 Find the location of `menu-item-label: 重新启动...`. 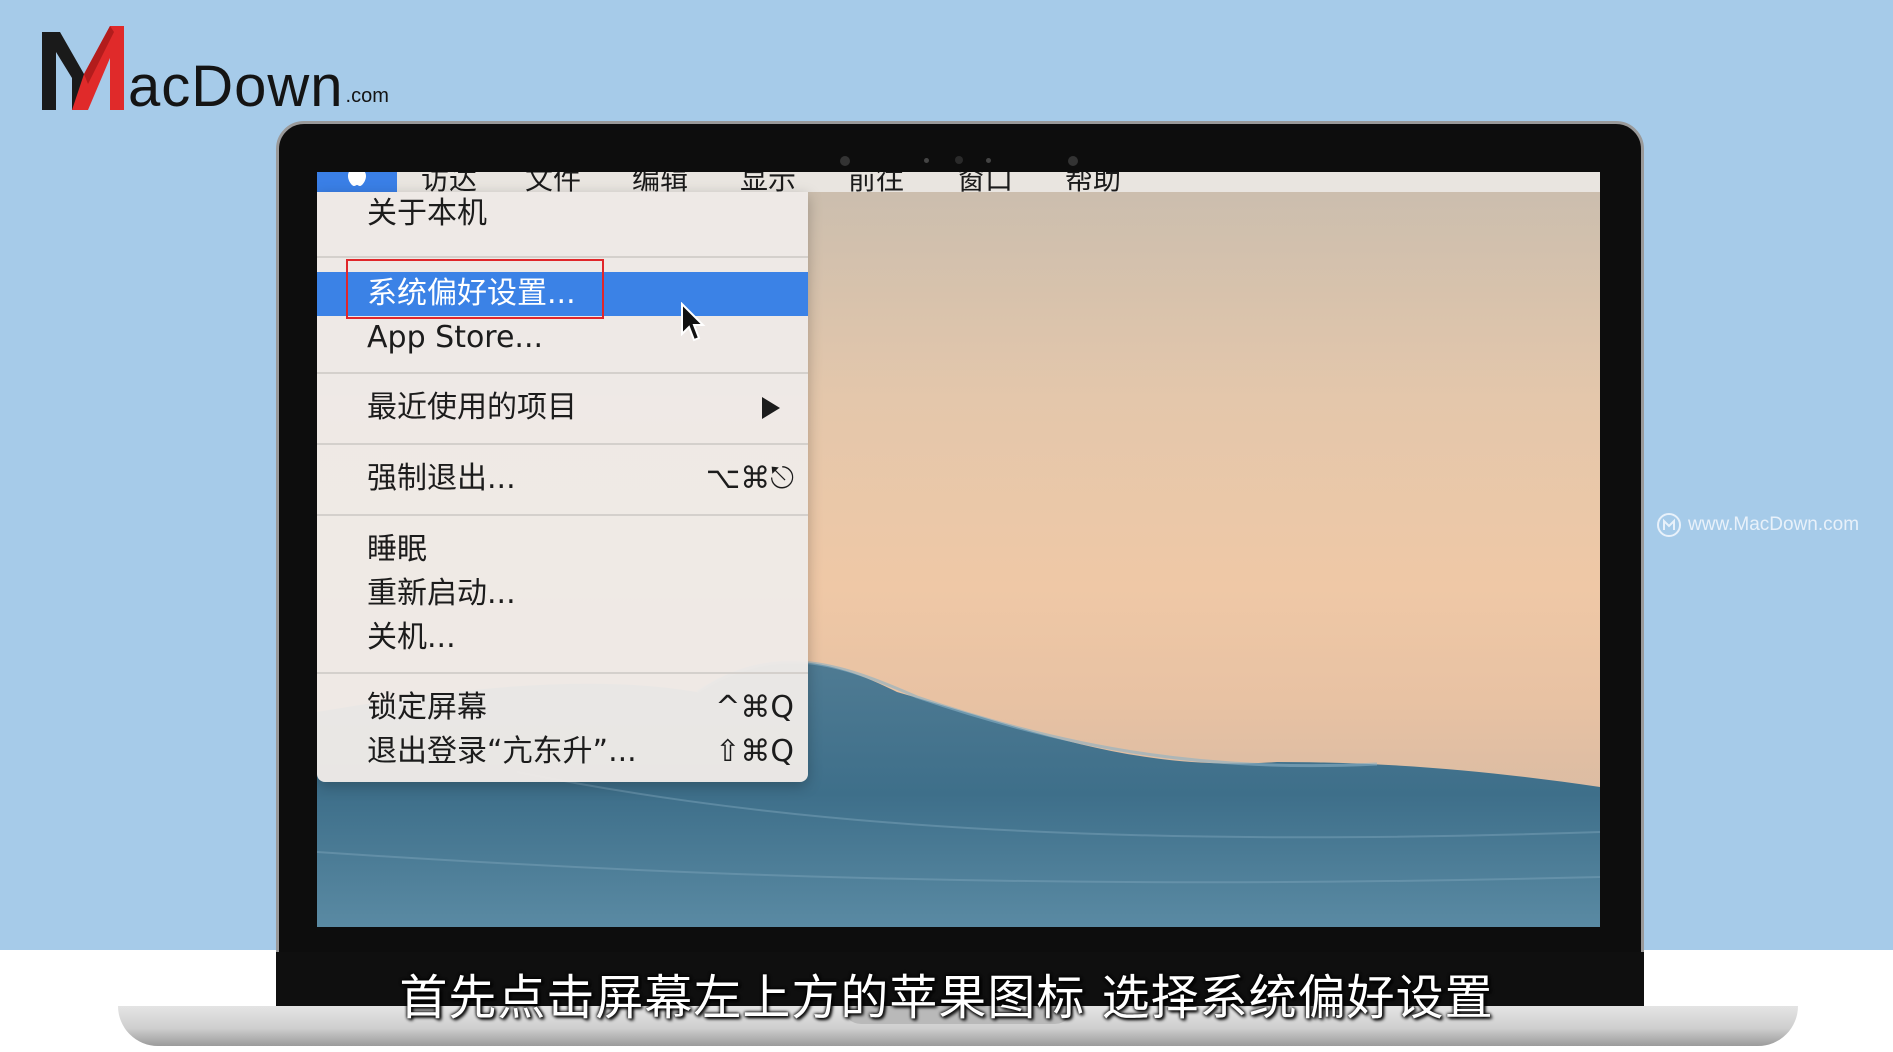

menu-item-label: 重新启动... is located at coordinates (441, 593).